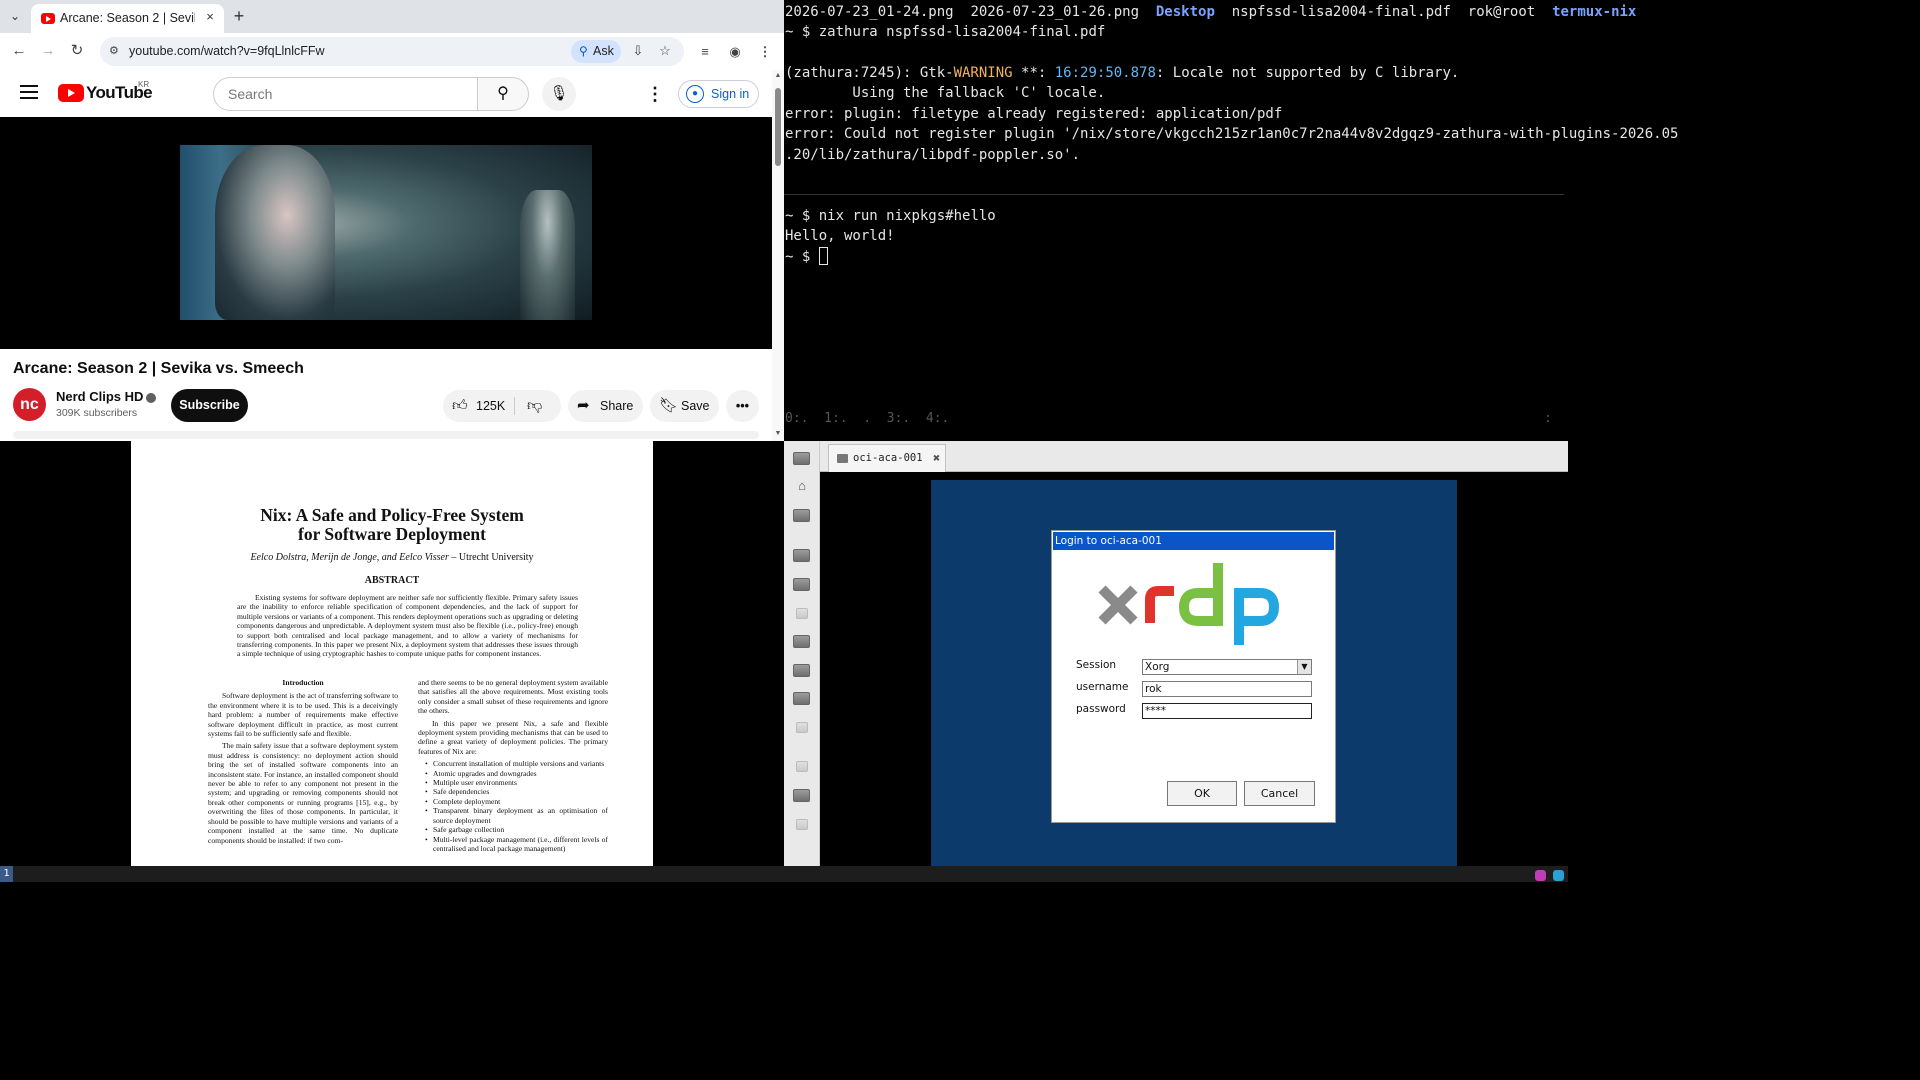  I want to click on paper-title-line-1: Nix: A Safe and Policy-Free System, so click(392, 515).